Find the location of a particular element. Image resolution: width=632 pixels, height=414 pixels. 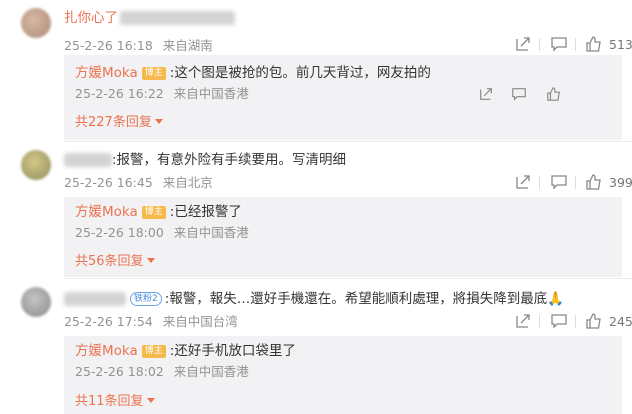

reply-line: 方媛Moka 博主:还好手机放口袋里了 is located at coordinates (185, 351).